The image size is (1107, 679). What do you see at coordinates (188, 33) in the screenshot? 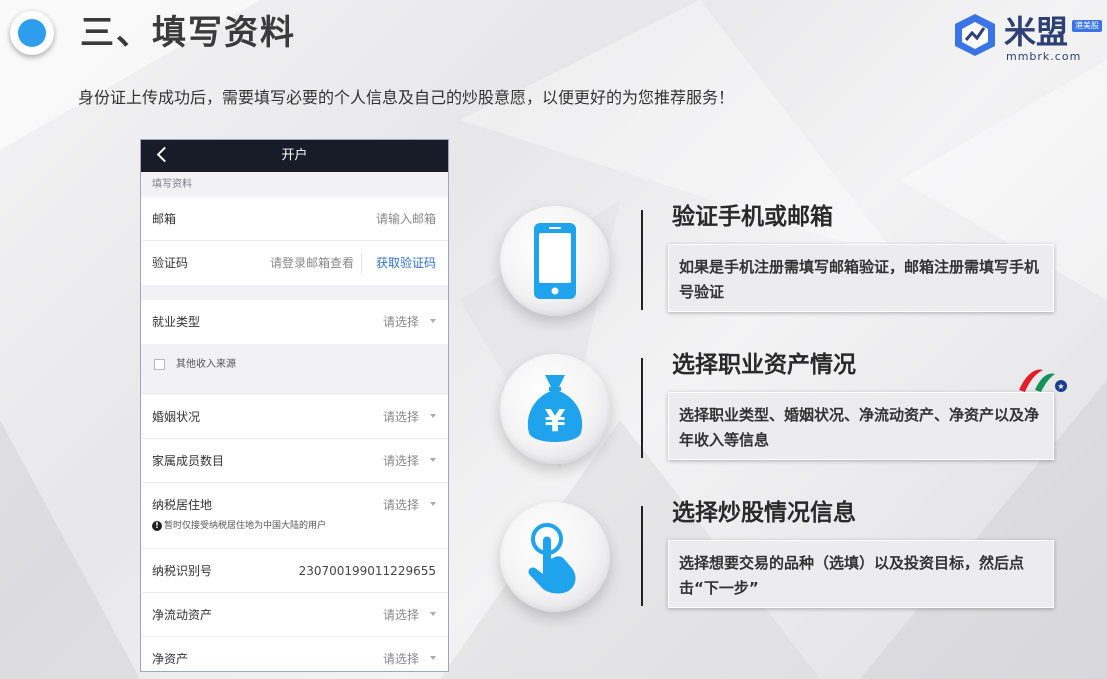
I see `page-title: 三、填写资料` at bounding box center [188, 33].